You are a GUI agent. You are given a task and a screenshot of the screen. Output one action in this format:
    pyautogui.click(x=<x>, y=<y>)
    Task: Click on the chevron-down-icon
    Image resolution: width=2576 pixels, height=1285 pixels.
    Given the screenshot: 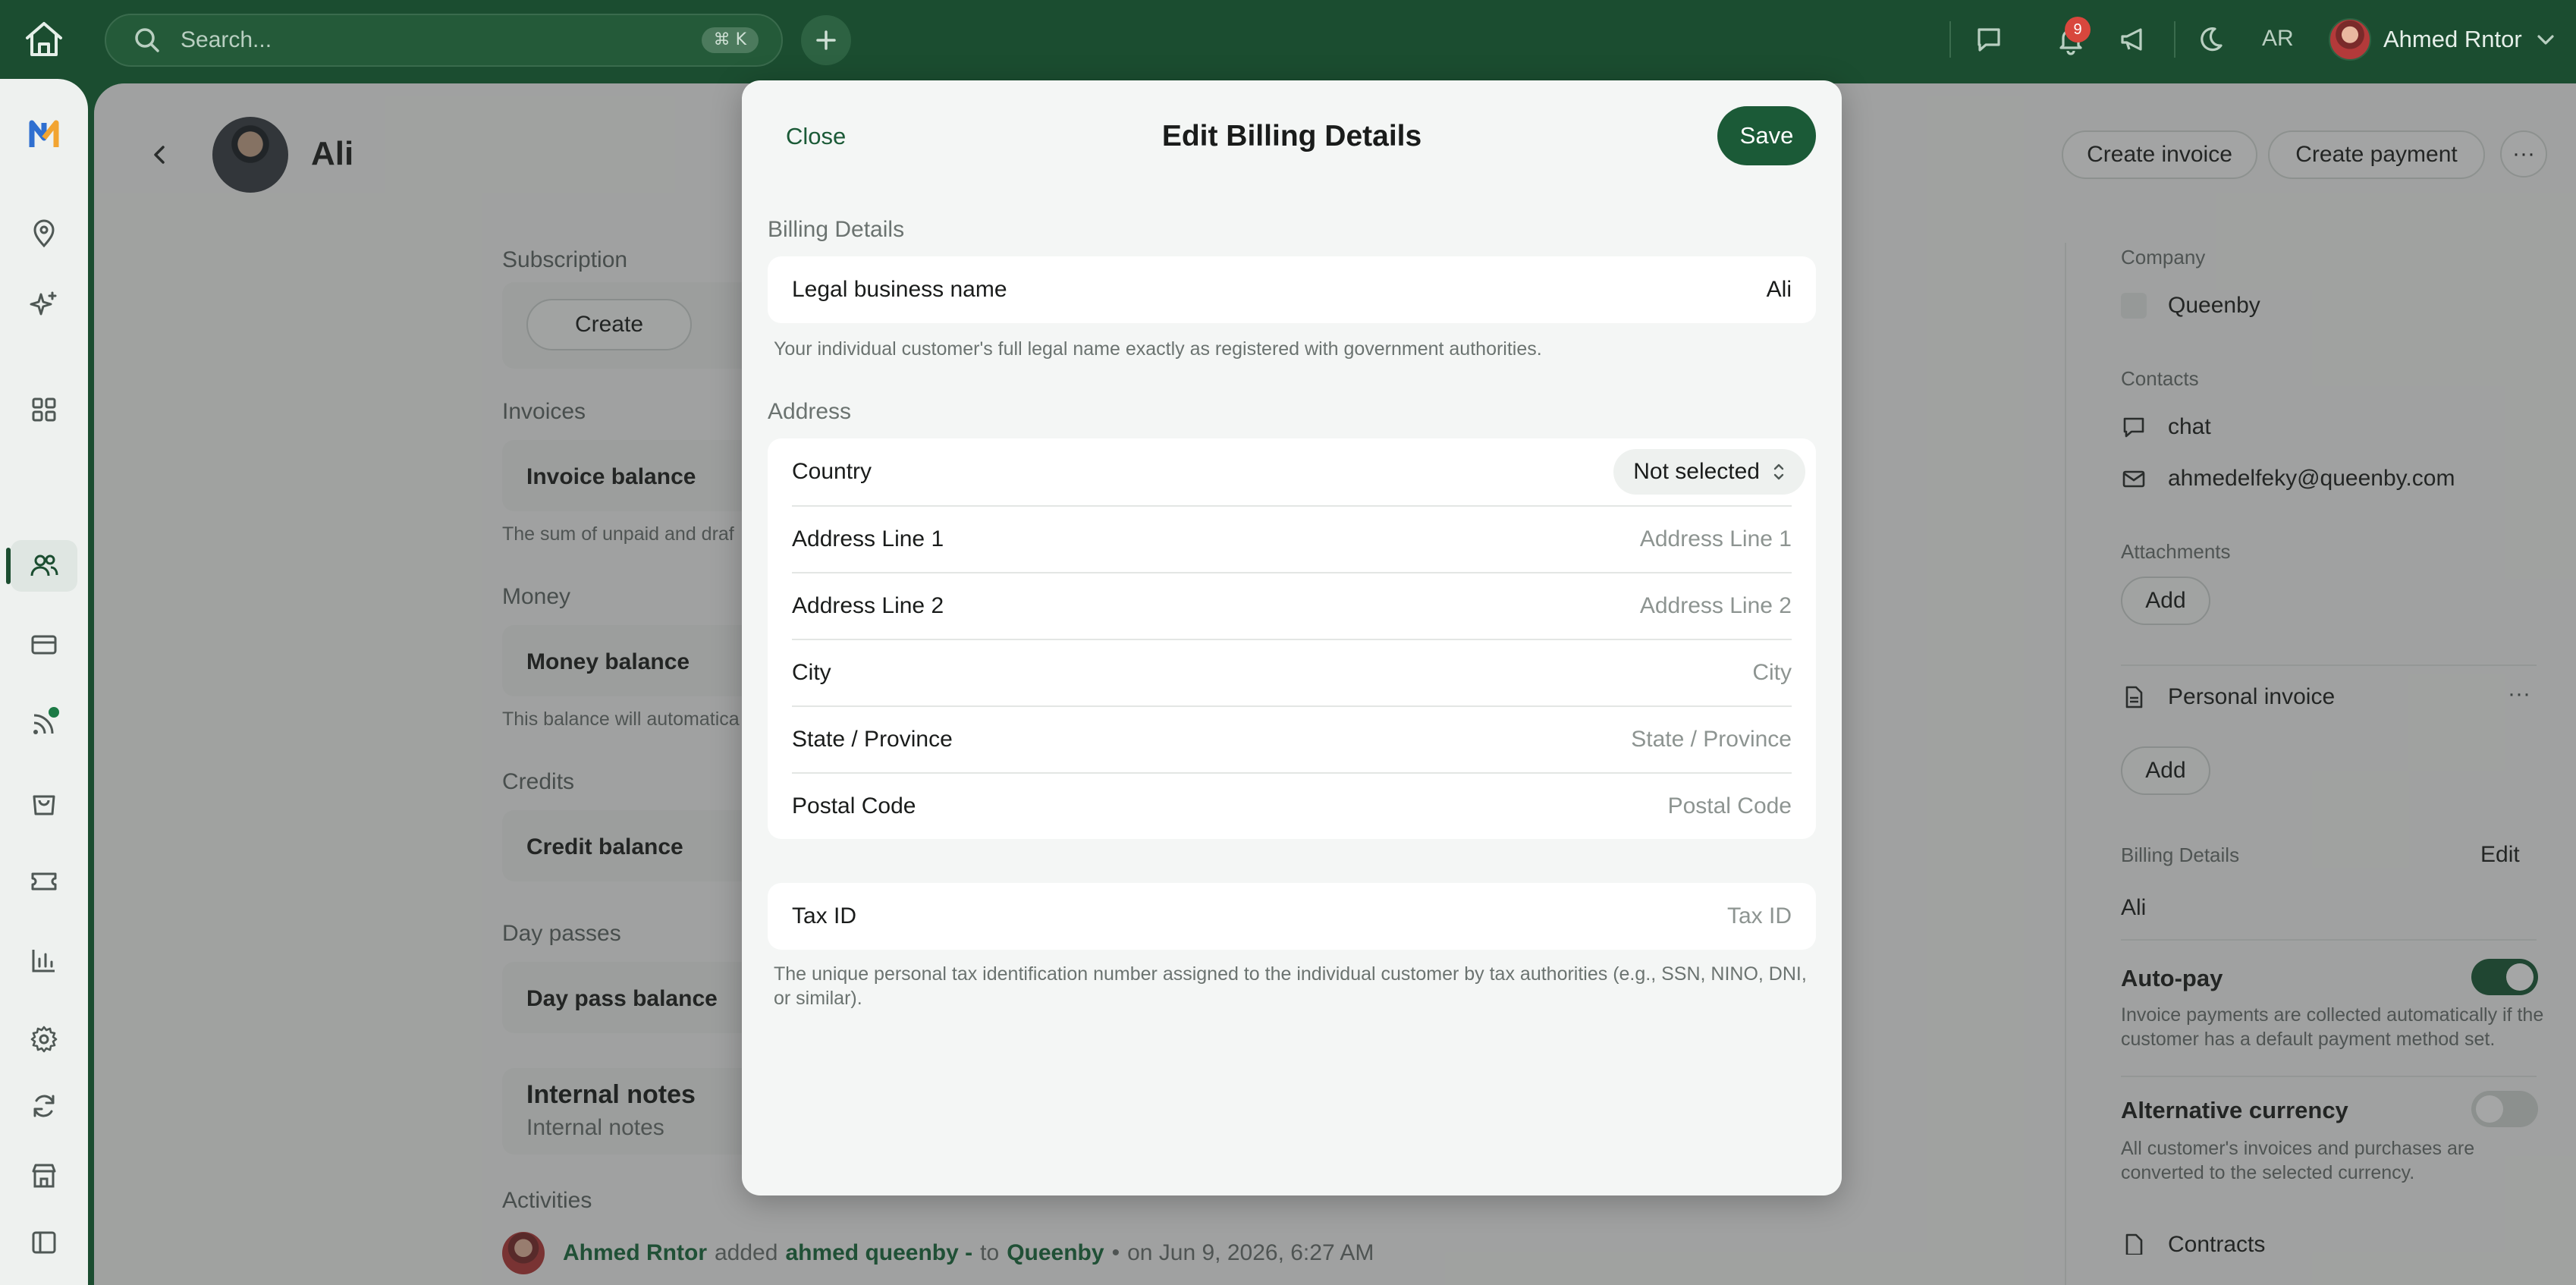 What is the action you would take?
    pyautogui.click(x=2546, y=39)
    